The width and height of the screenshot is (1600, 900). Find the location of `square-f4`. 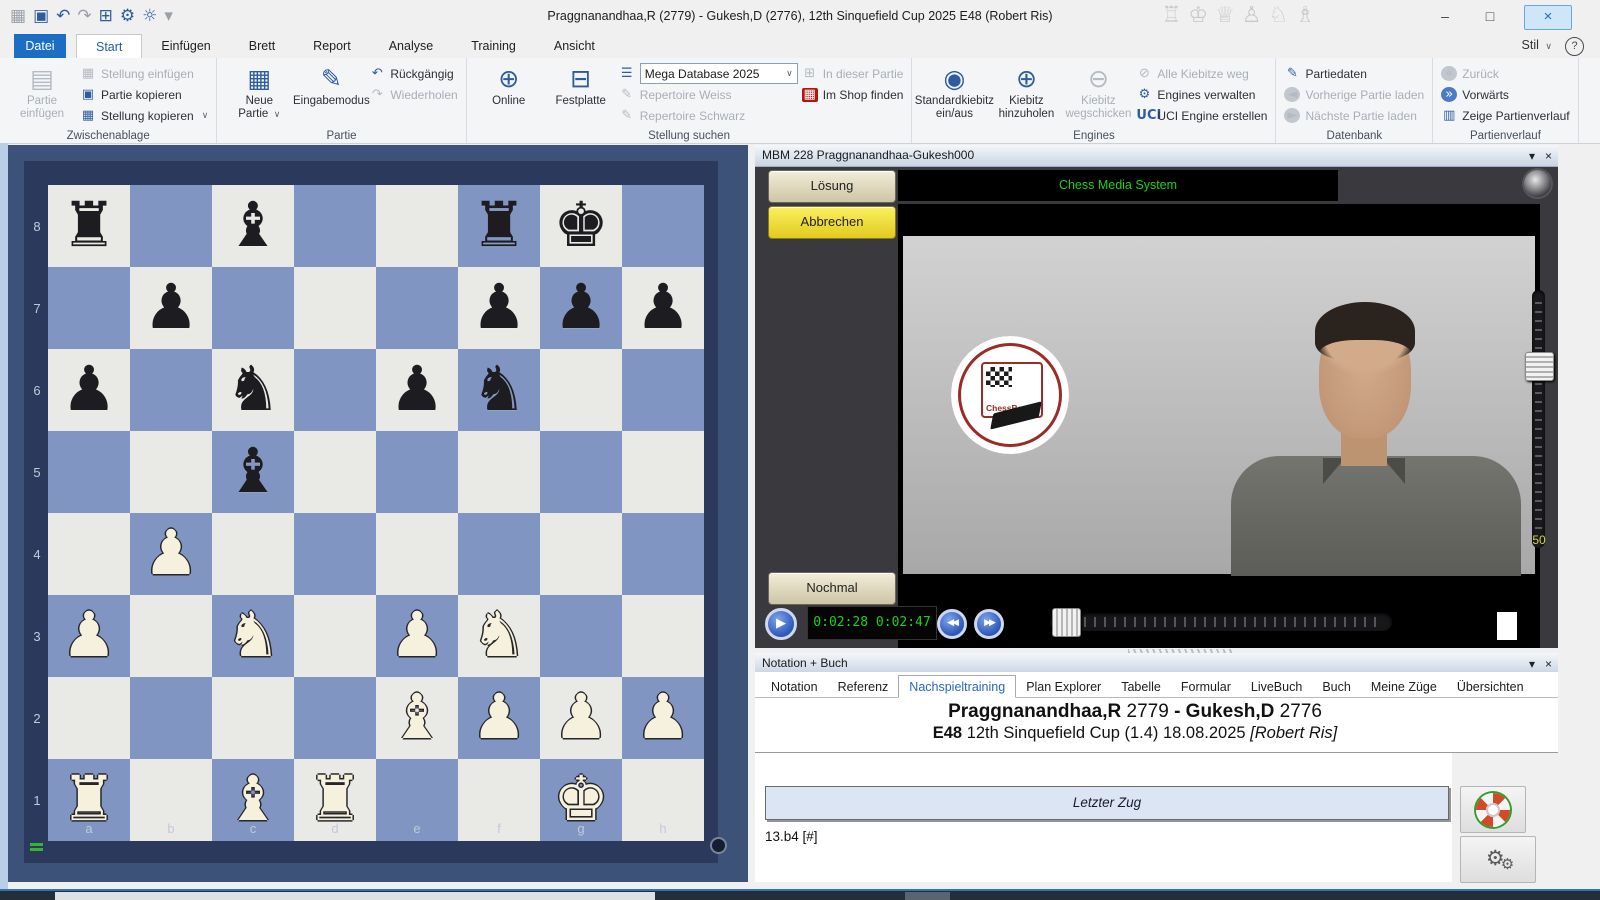

square-f4 is located at coordinates (499, 554).